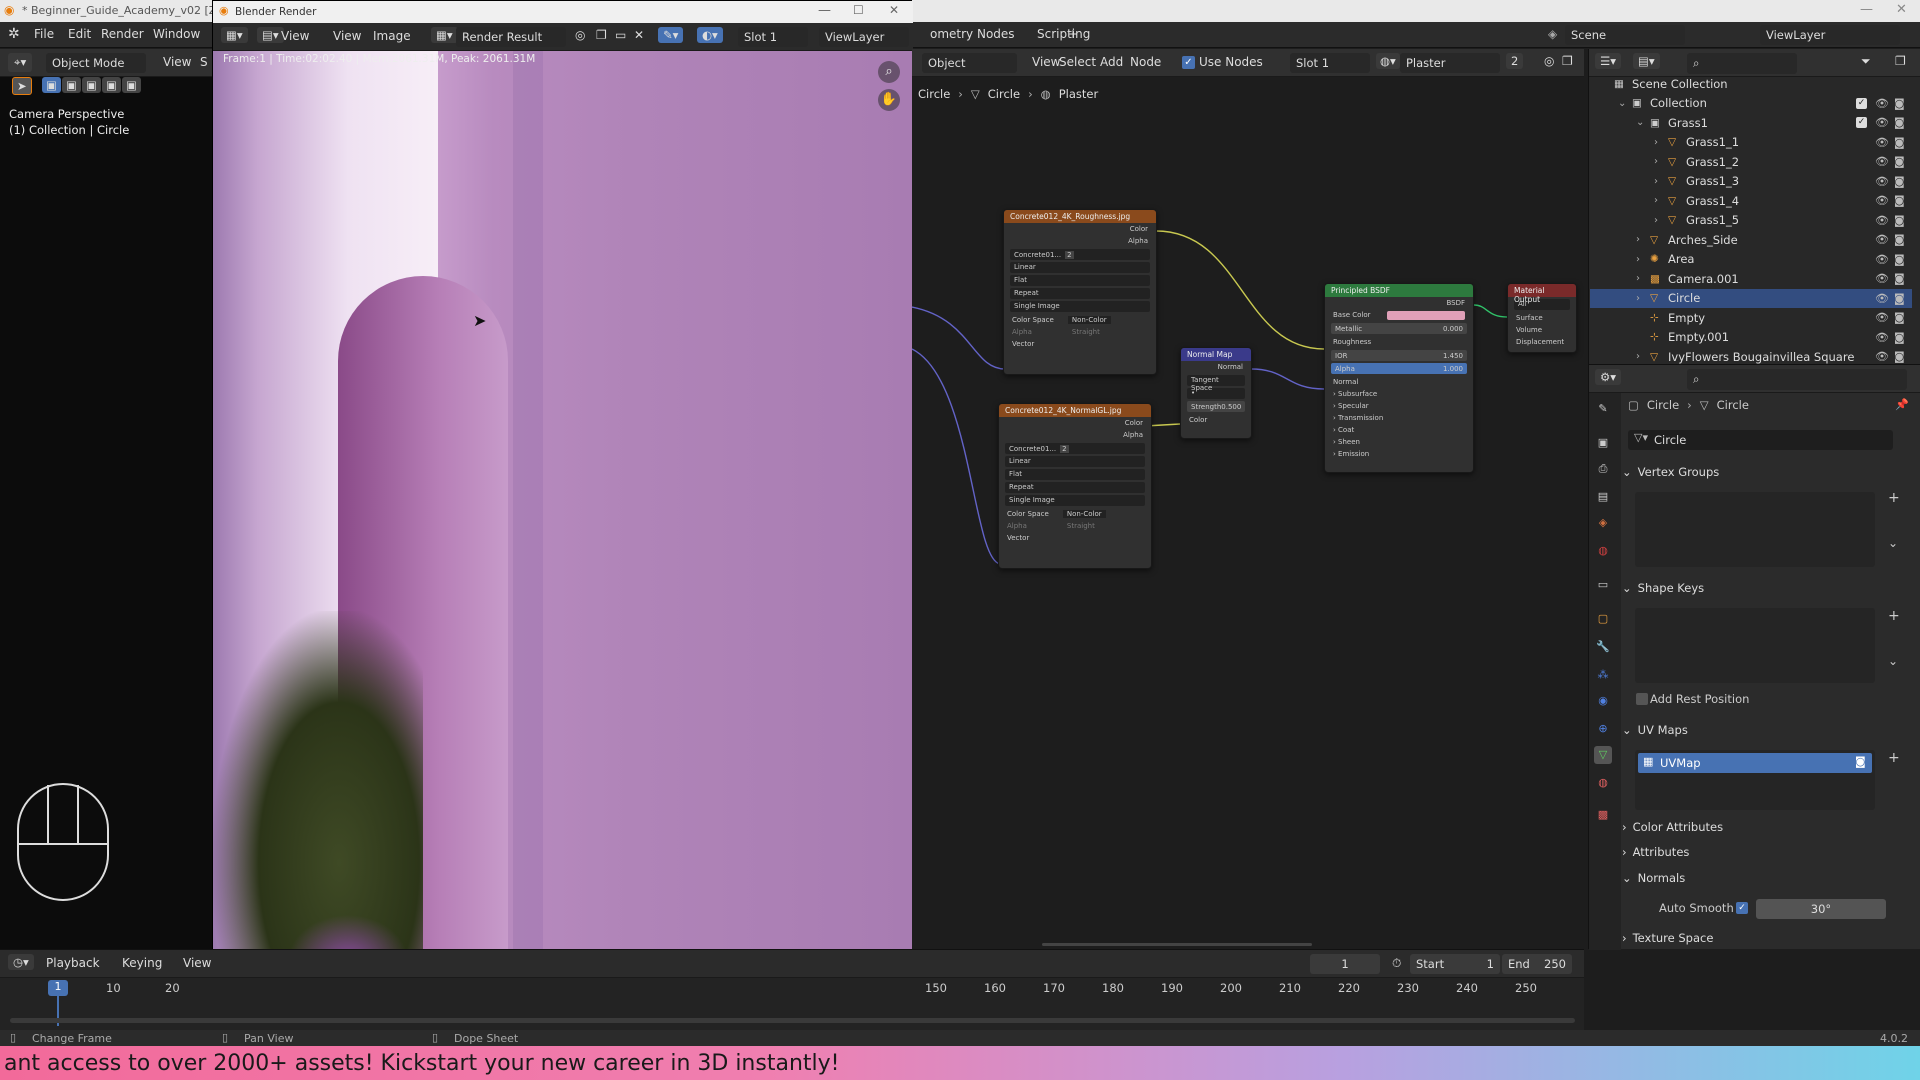  What do you see at coordinates (1751, 240) in the screenshot?
I see `outliner-item: › ▽ Arches_Side 👁 ◙` at bounding box center [1751, 240].